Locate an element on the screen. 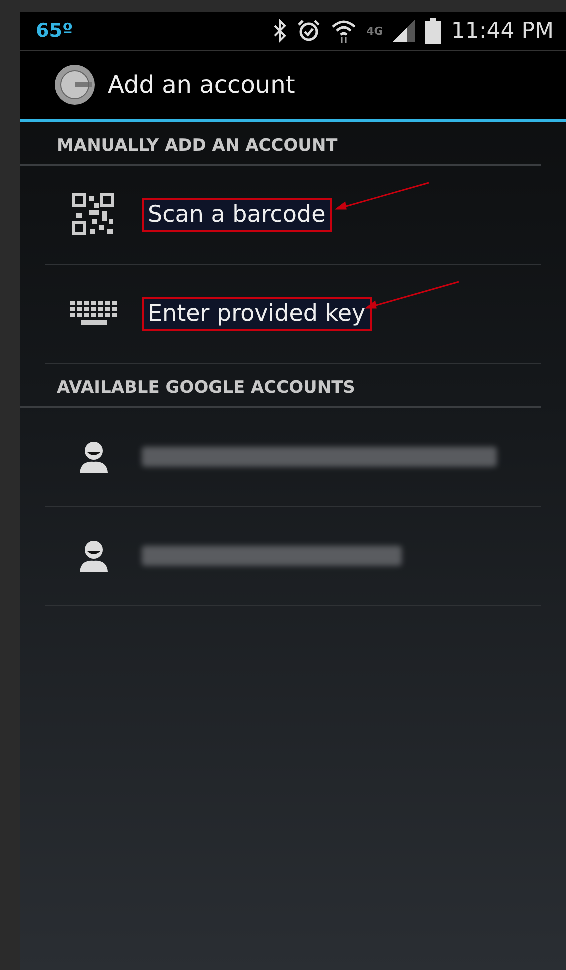 The height and width of the screenshot is (970, 566). section-header: MANUALLY ADD AN ACCOUNT is located at coordinates (280, 144).